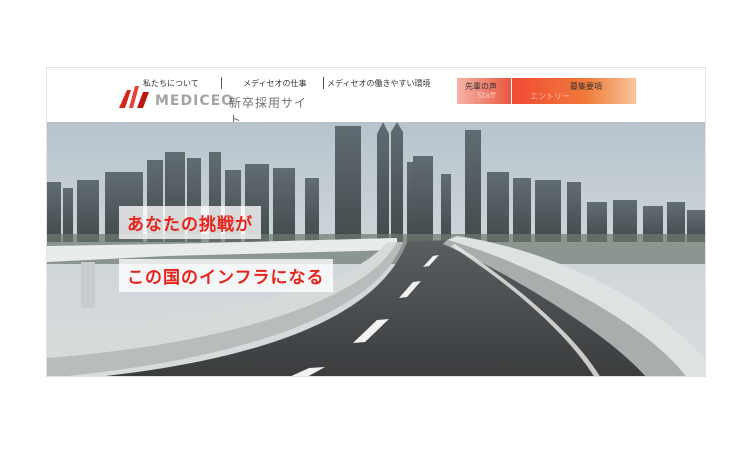 The width and height of the screenshot is (750, 449). I want to click on voice-button: 先輩の声 Staff, so click(484, 91).